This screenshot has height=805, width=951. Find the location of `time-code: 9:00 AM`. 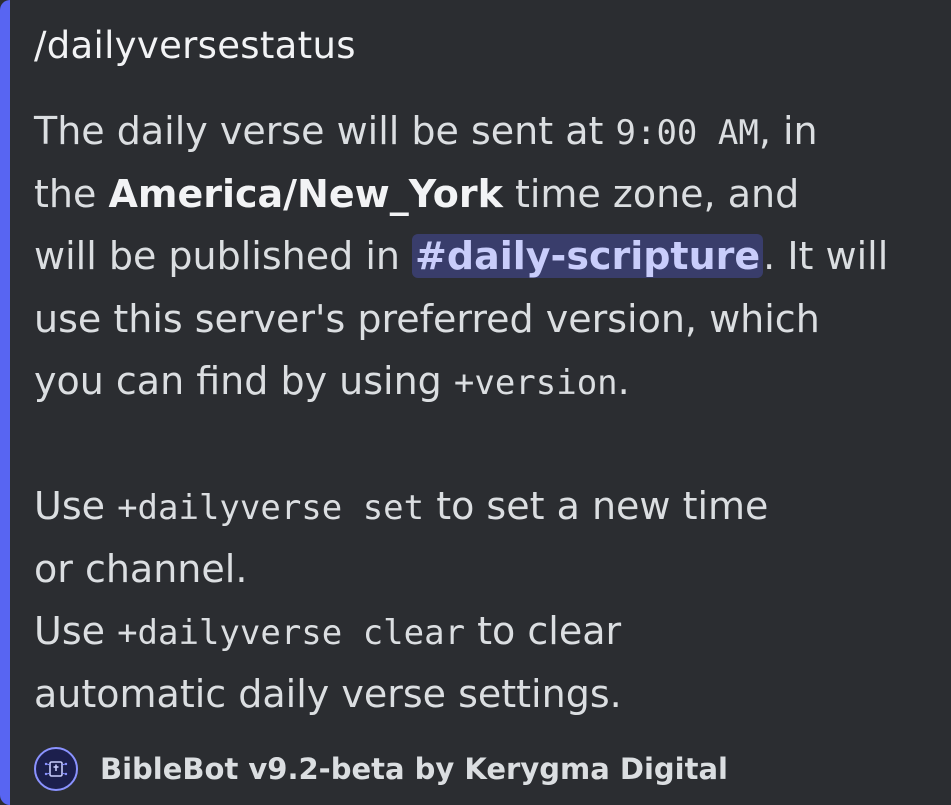

time-code: 9:00 AM is located at coordinates (687, 133).